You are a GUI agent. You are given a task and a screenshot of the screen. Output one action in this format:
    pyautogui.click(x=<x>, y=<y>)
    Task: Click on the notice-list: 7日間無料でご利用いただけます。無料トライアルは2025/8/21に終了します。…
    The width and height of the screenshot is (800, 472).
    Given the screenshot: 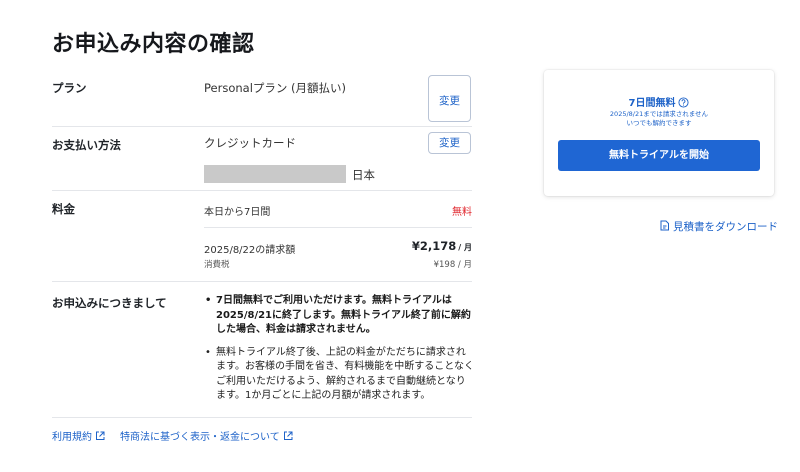 What is the action you would take?
    pyautogui.click(x=339, y=353)
    